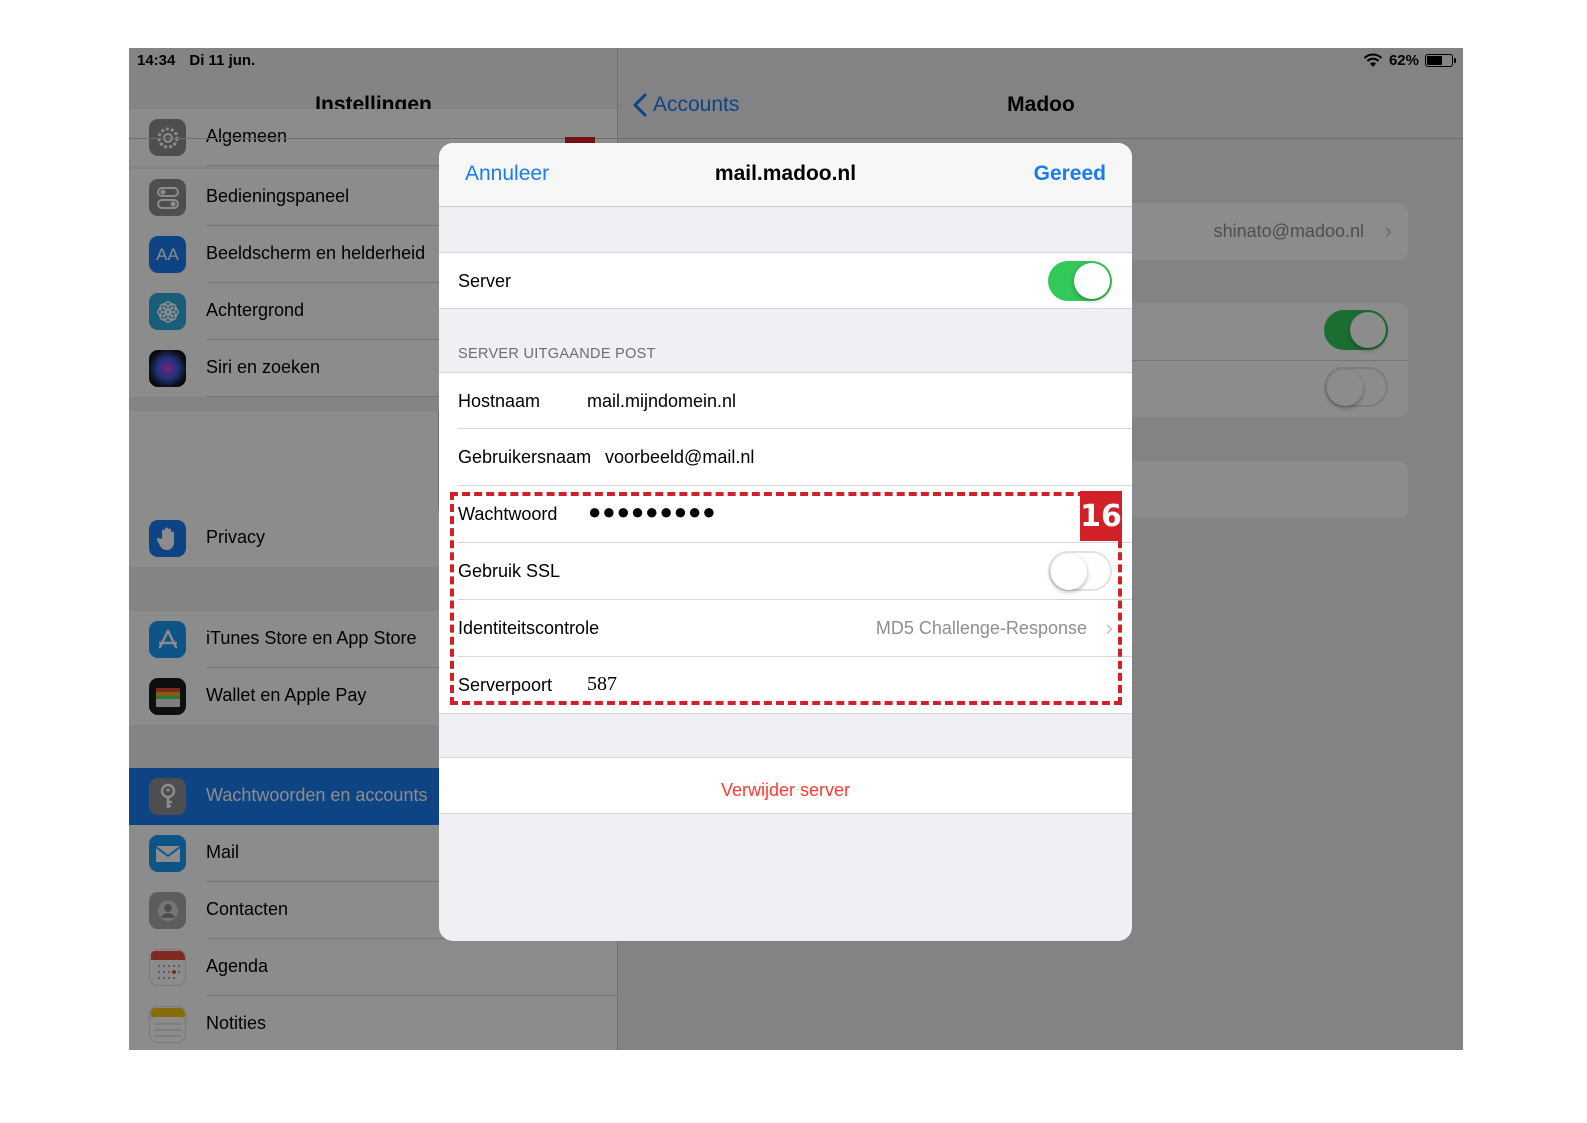 This screenshot has height=1123, width=1587. Describe the element at coordinates (1080, 281) in the screenshot. I see `server-switch` at that location.